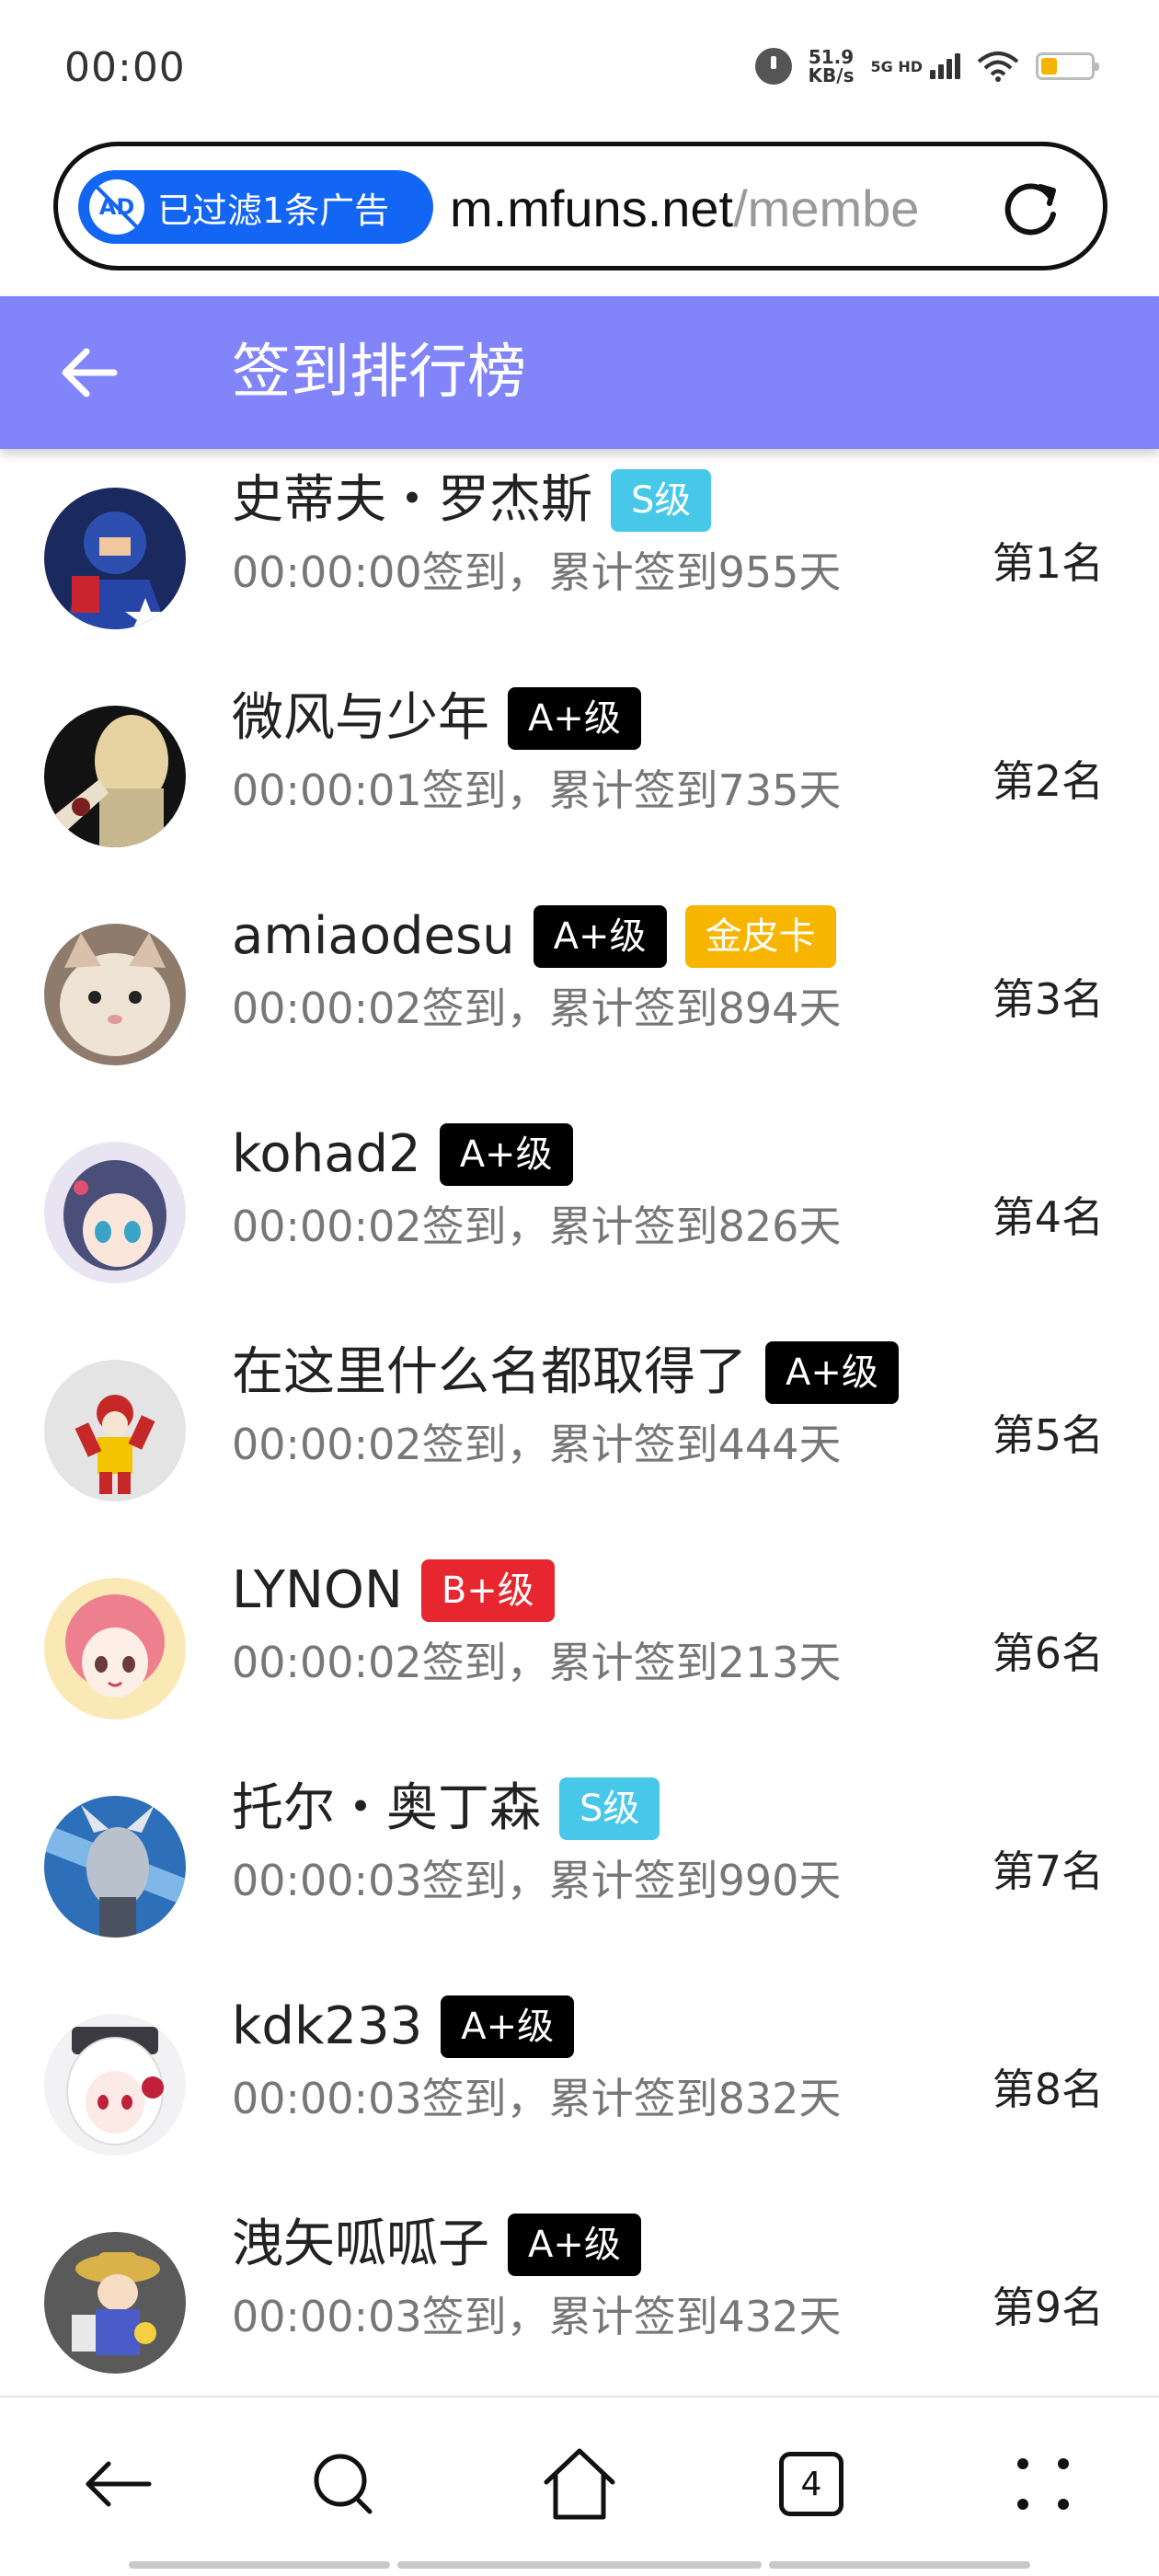  Describe the element at coordinates (1048, 1217) in the screenshot. I see `rank-label: 第4名` at that location.